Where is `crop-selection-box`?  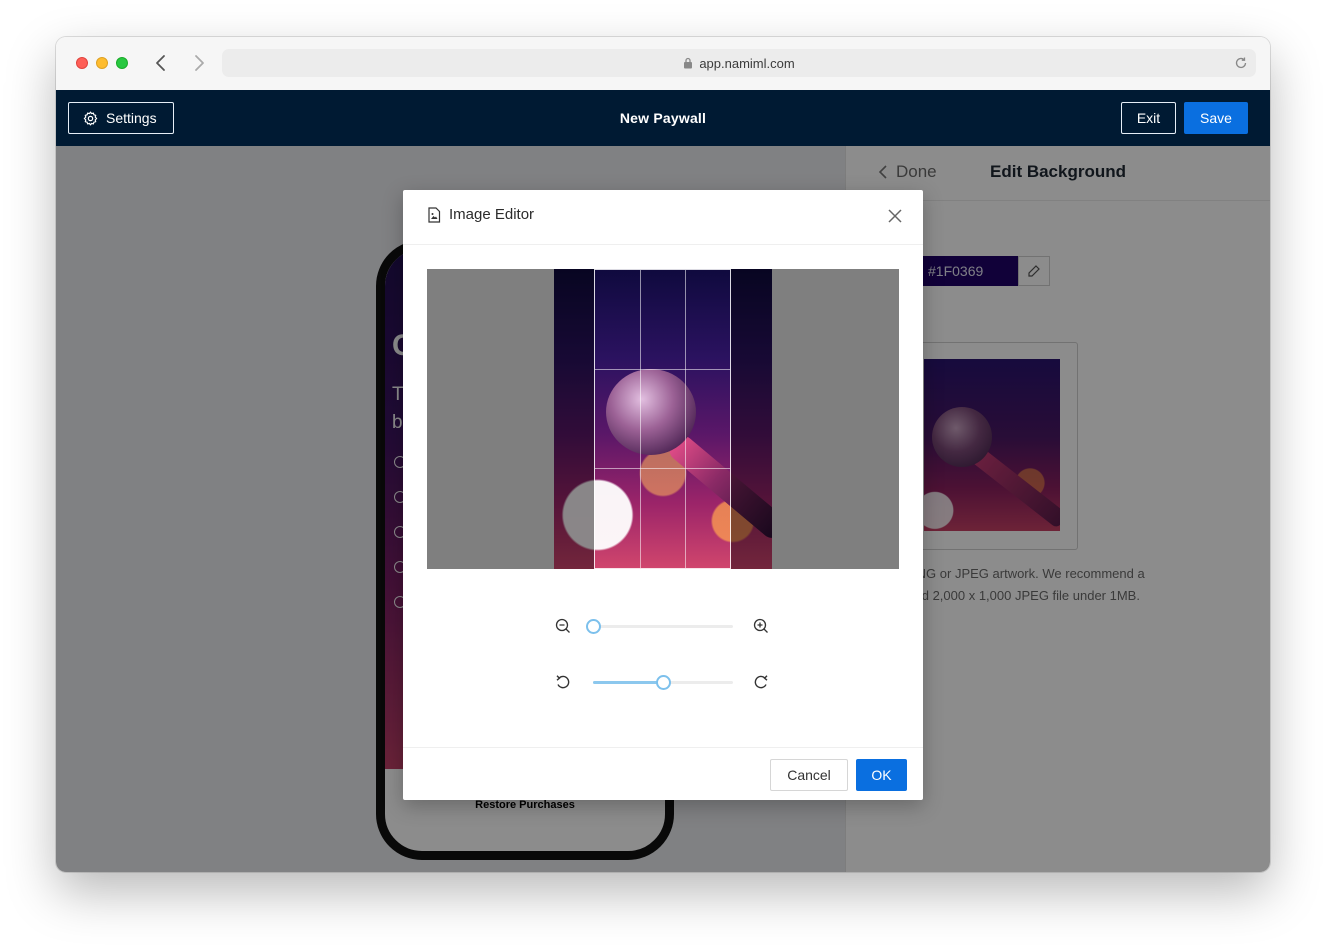 crop-selection-box is located at coordinates (662, 419).